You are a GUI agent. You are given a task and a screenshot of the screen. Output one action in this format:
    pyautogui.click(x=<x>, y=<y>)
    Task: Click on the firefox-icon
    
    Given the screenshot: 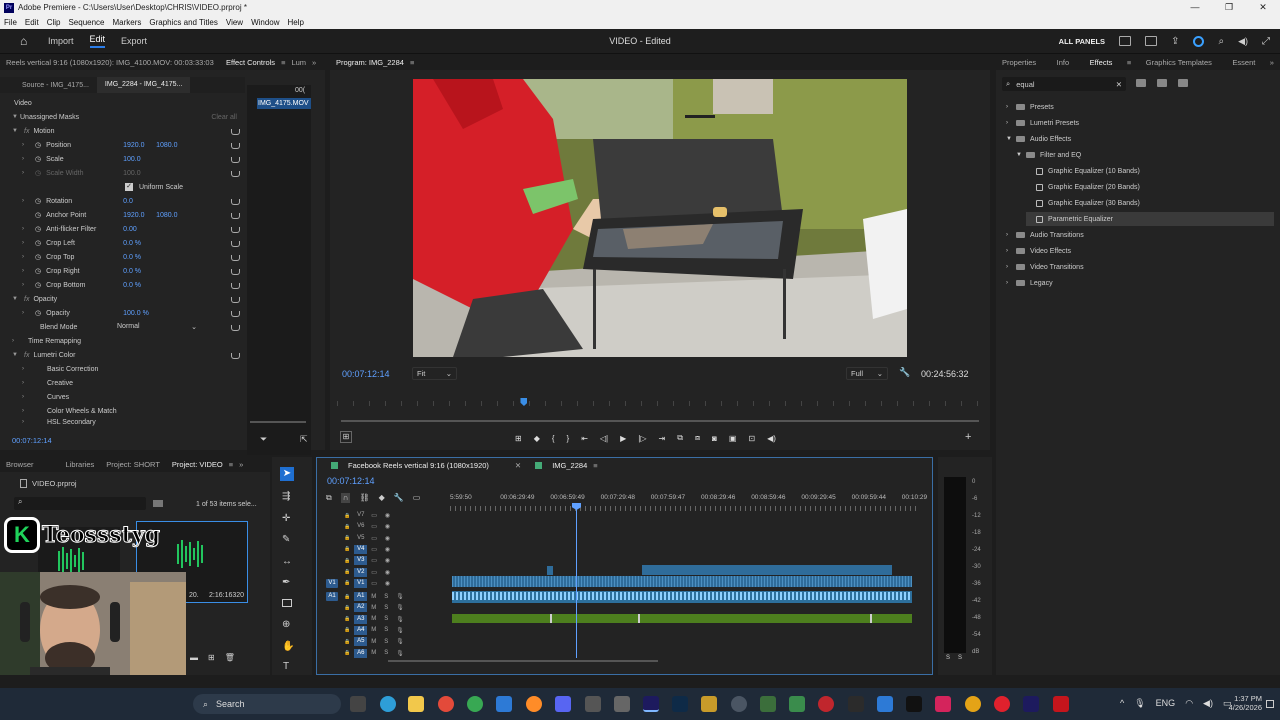 What is the action you would take?
    pyautogui.click(x=534, y=704)
    